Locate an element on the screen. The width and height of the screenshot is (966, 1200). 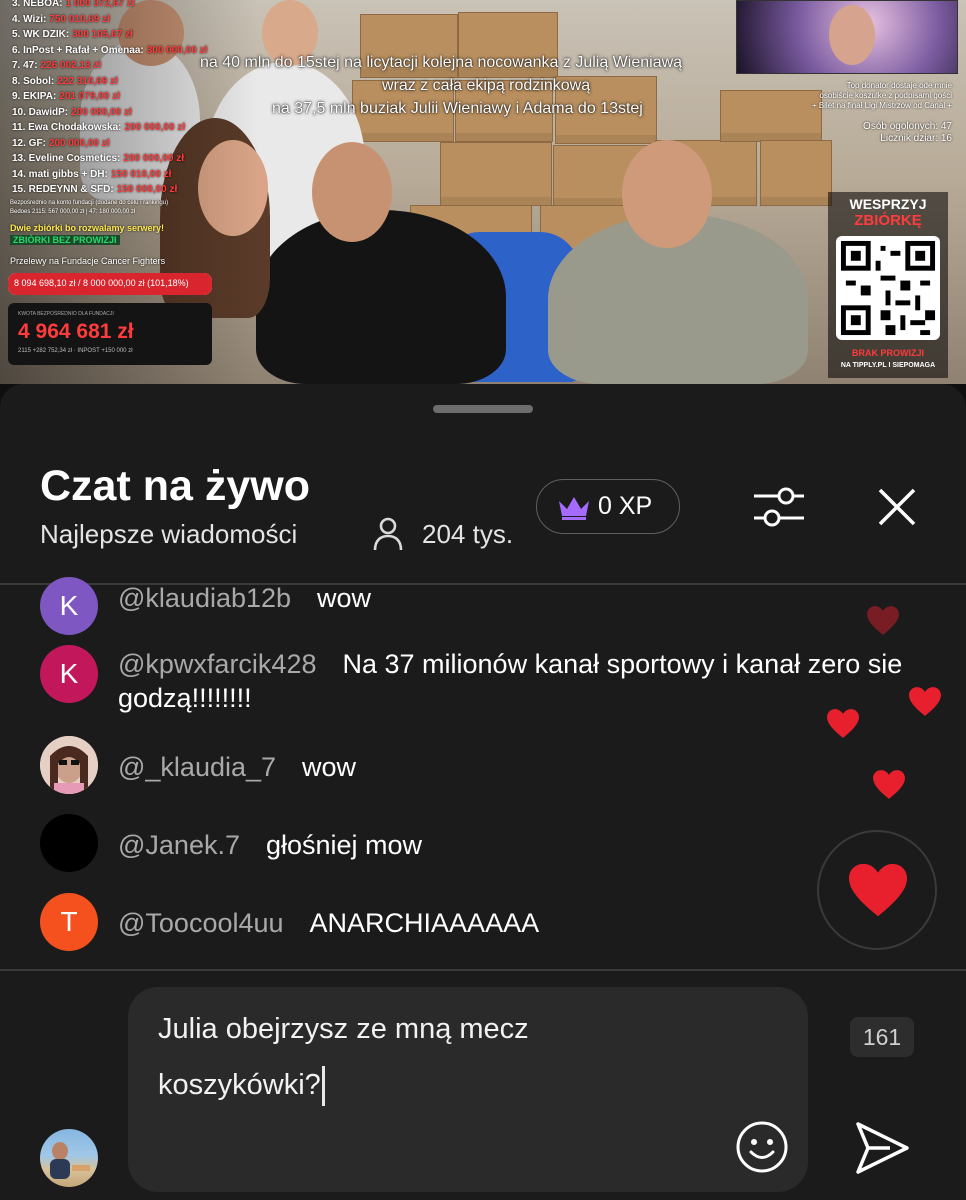
drag-handle is located at coordinates (483, 409).